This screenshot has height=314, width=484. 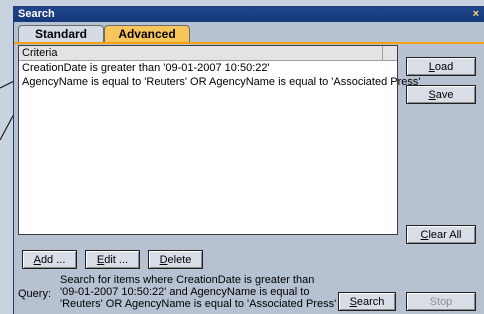 I want to click on criteria-column-header: Criteria, so click(x=208, y=53).